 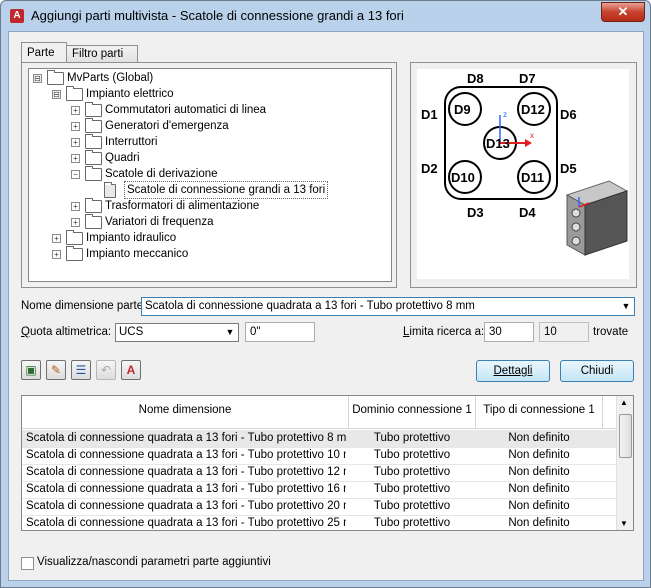 What do you see at coordinates (131, 238) in the screenshot?
I see `tree-item-label: Impianto idraulico` at bounding box center [131, 238].